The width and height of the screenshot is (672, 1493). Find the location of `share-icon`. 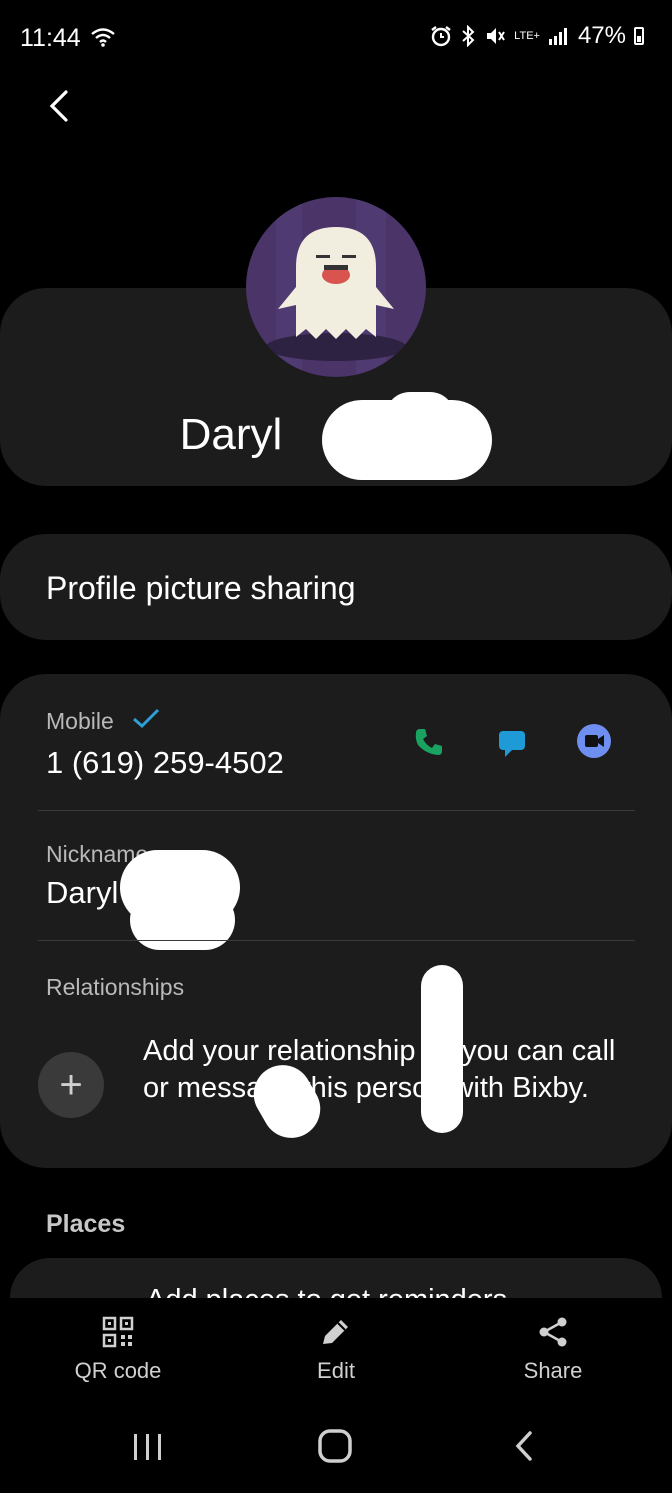

share-icon is located at coordinates (553, 1332).